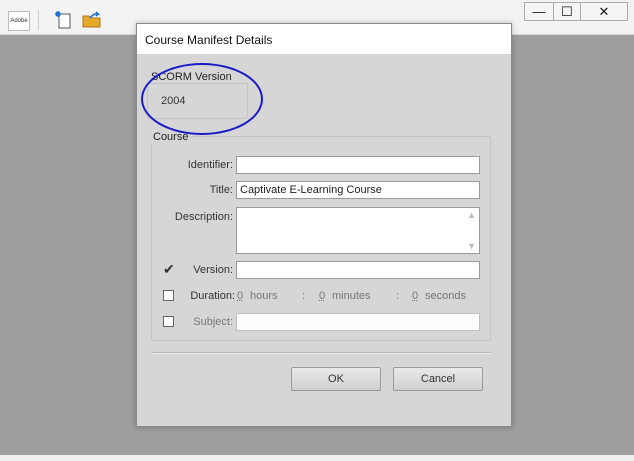 This screenshot has width=634, height=461. Describe the element at coordinates (438, 379) in the screenshot. I see `cancel-button: Cancel` at that location.